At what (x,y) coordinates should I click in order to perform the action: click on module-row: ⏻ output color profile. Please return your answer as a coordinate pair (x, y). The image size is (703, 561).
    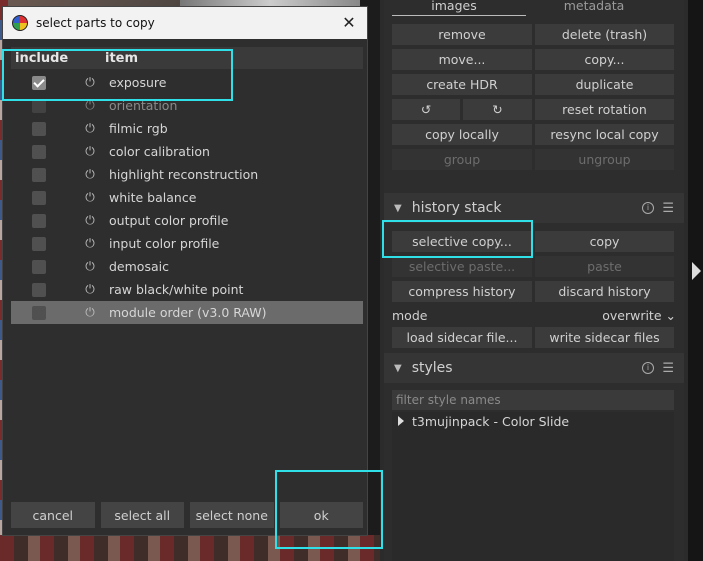
    Looking at the image, I should click on (187, 220).